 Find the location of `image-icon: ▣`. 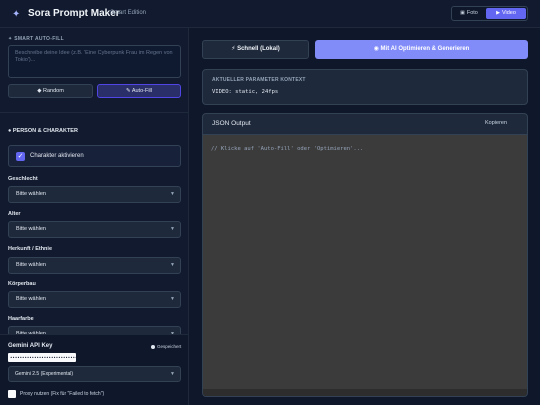

image-icon: ▣ is located at coordinates (462, 13).